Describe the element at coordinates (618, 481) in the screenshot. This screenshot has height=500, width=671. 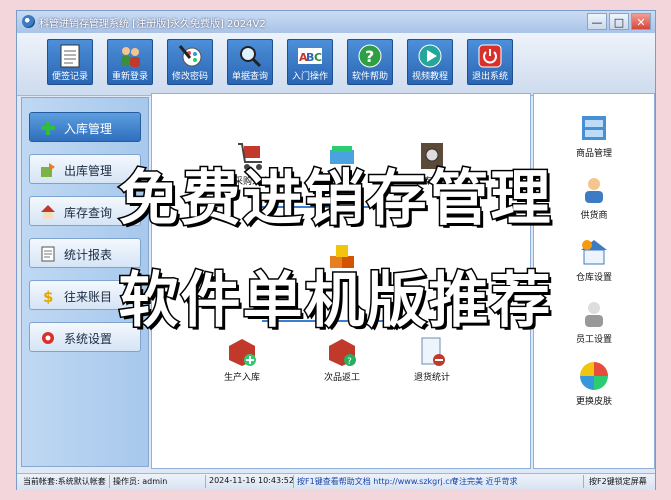
I see `status-lock-hint: 按F2键锁定屏幕` at that location.